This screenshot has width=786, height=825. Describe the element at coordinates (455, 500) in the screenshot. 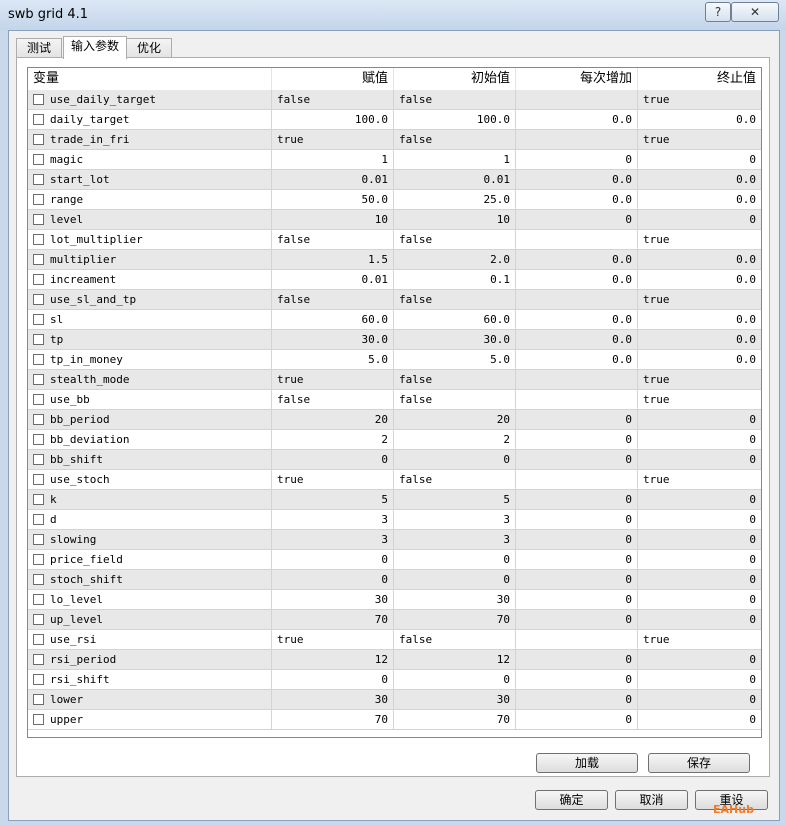

I see `start-cell: 5` at that location.